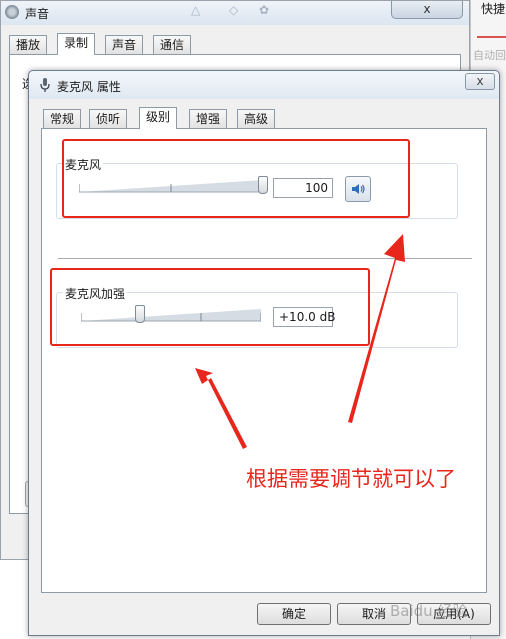  I want to click on watermark: Baidu 经验, so click(429, 611).